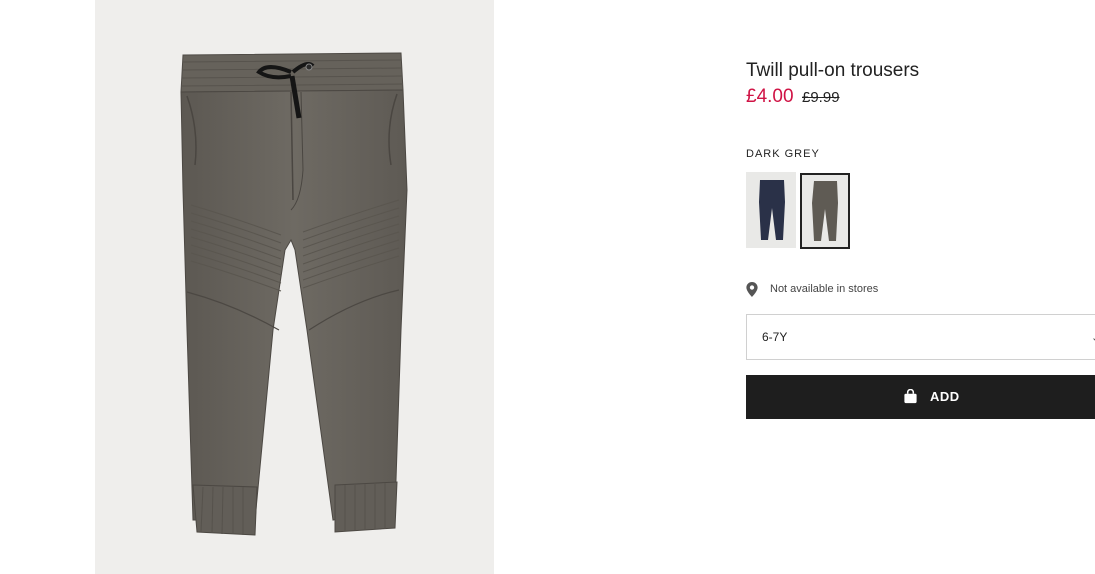 This screenshot has width=1095, height=574. What do you see at coordinates (833, 70) in the screenshot?
I see `product-title: Twill pull-on trousers` at bounding box center [833, 70].